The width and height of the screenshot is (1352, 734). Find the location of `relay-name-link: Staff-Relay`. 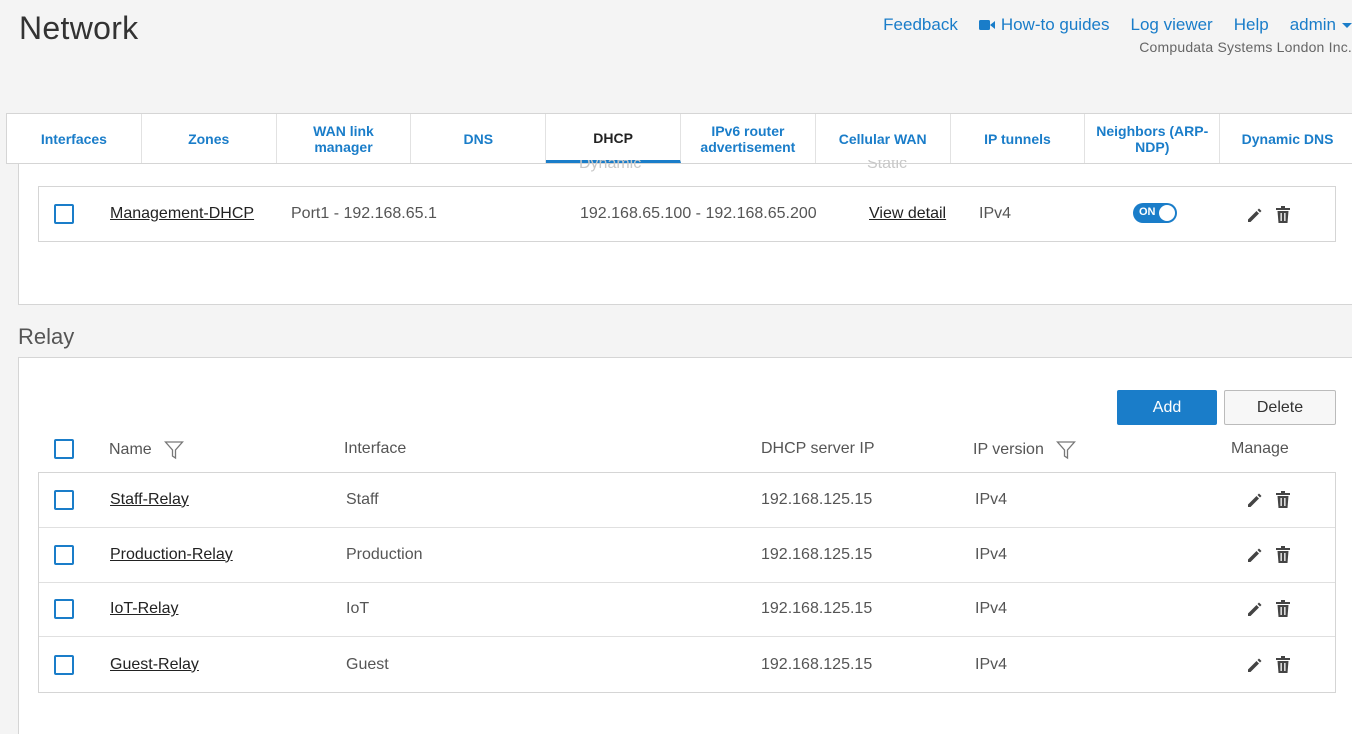

relay-name-link: Staff-Relay is located at coordinates (149, 500).